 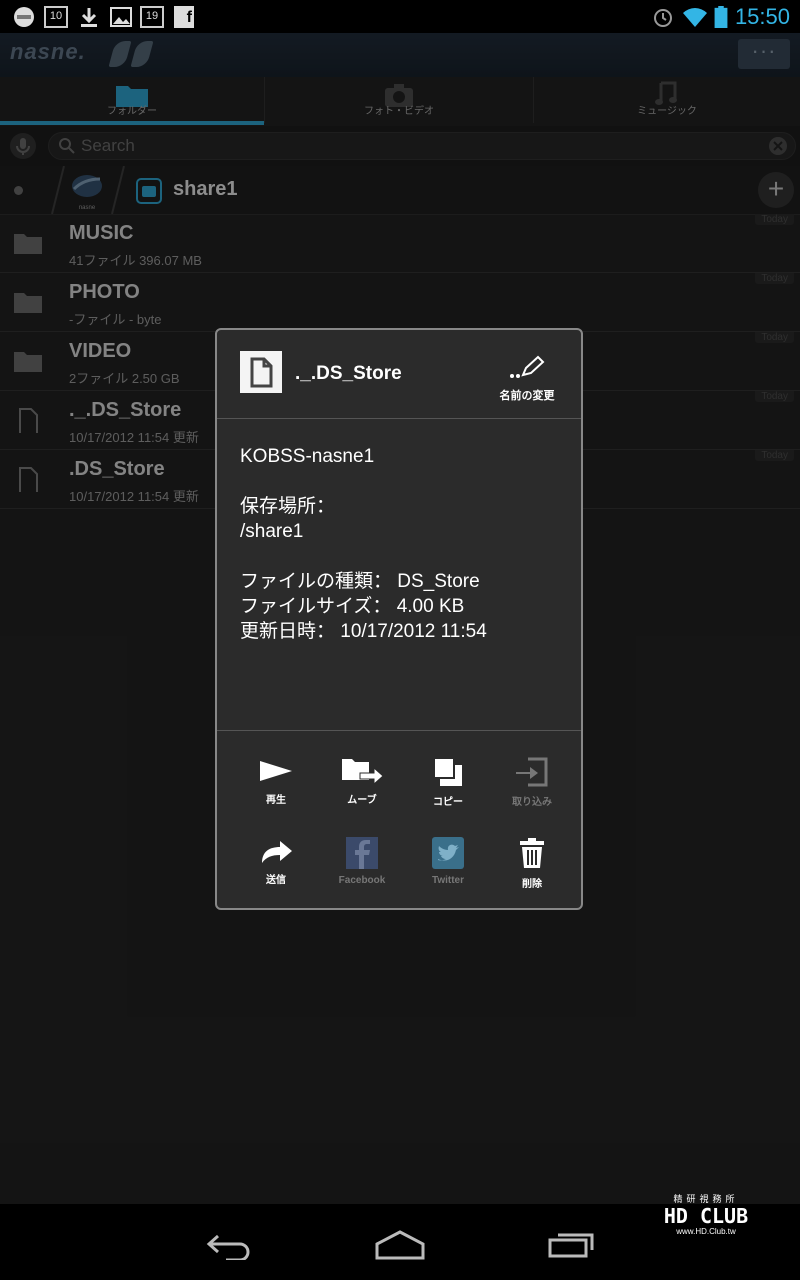 What do you see at coordinates (362, 853) in the screenshot?
I see `facebook-icon` at bounding box center [362, 853].